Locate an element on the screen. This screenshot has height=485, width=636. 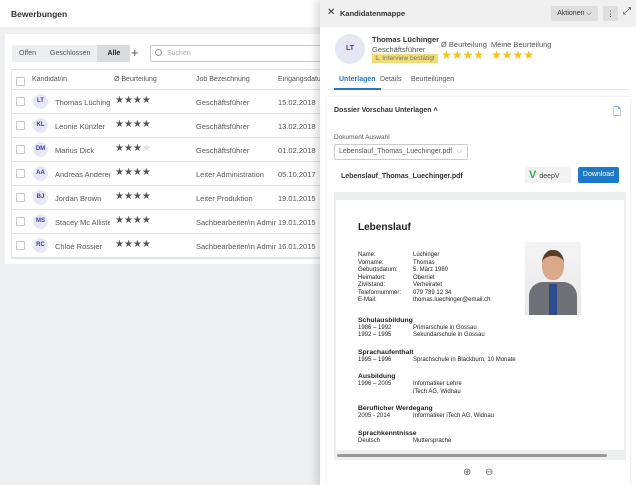
cv-entry-text: iTech AG, Widnau is located at coordinates (437, 391).